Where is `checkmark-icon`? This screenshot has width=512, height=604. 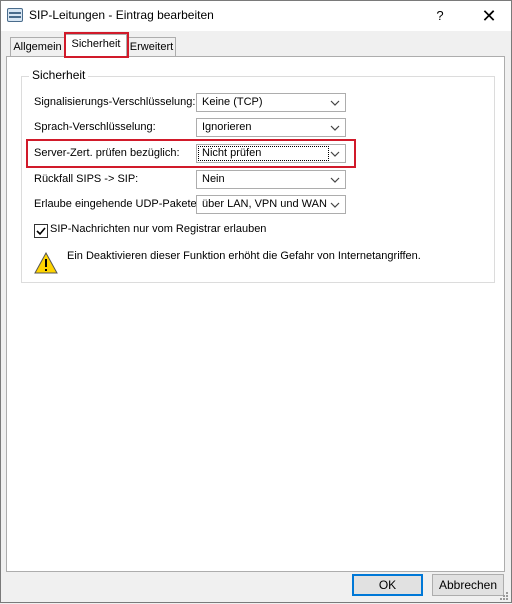 checkmark-icon is located at coordinates (41, 231).